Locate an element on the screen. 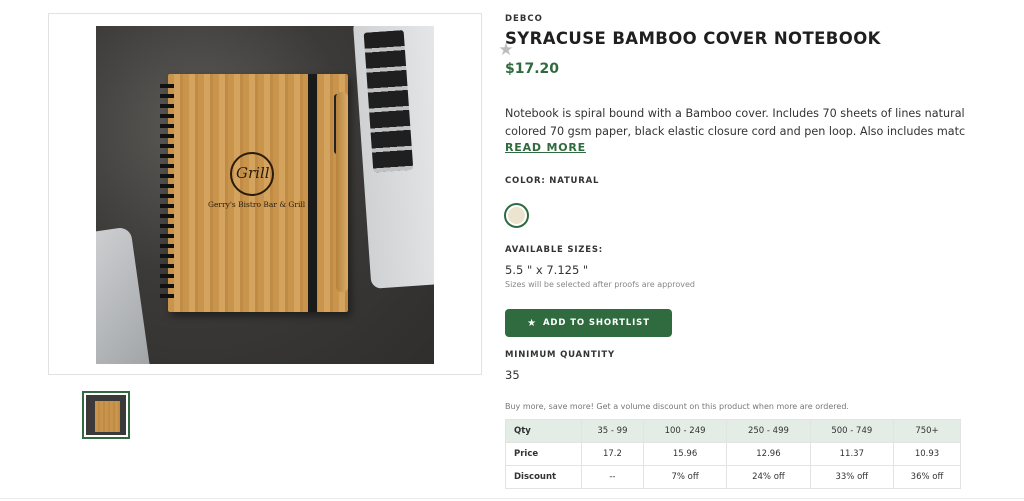 The image size is (1024, 501). color-label: COLOR: NATURAL is located at coordinates (552, 181).